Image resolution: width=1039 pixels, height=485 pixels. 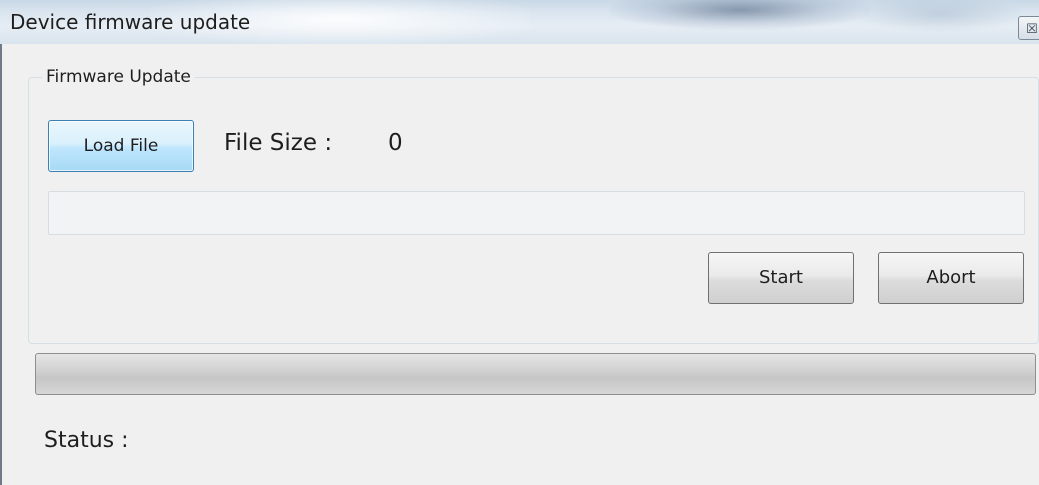 What do you see at coordinates (278, 143) in the screenshot?
I see `file-size-label: File Size :` at bounding box center [278, 143].